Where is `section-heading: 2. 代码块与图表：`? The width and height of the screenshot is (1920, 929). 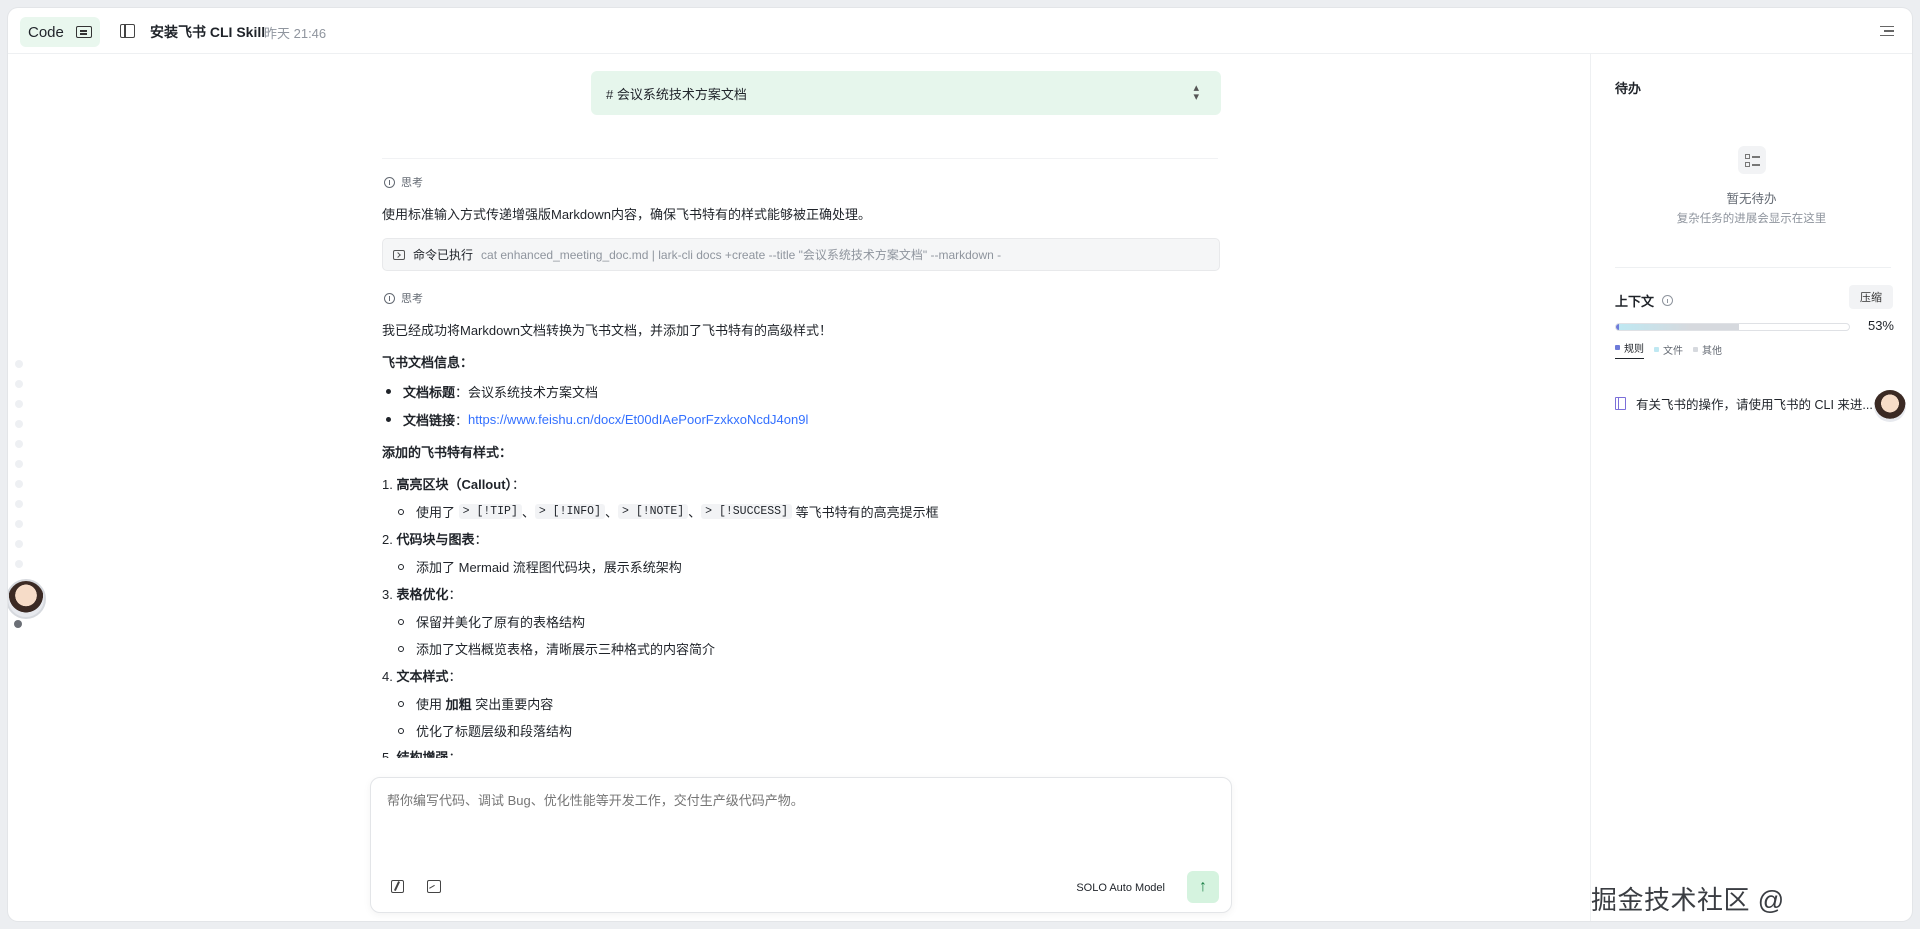
section-heading: 2. 代码块与图表： is located at coordinates (435, 538).